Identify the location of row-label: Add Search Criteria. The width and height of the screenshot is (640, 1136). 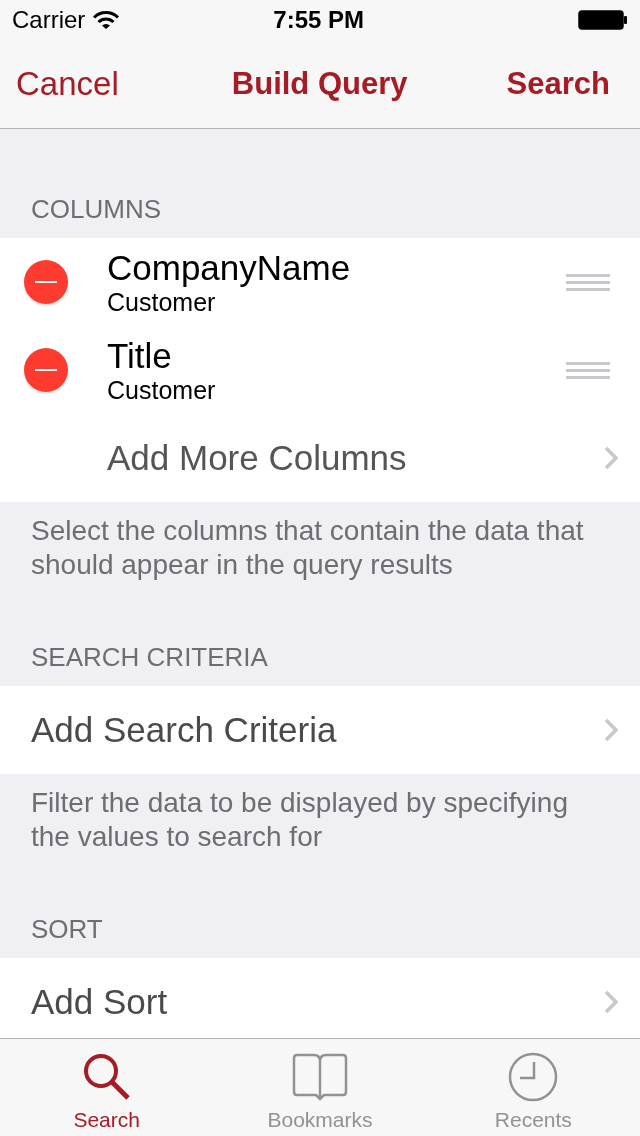
(184, 730).